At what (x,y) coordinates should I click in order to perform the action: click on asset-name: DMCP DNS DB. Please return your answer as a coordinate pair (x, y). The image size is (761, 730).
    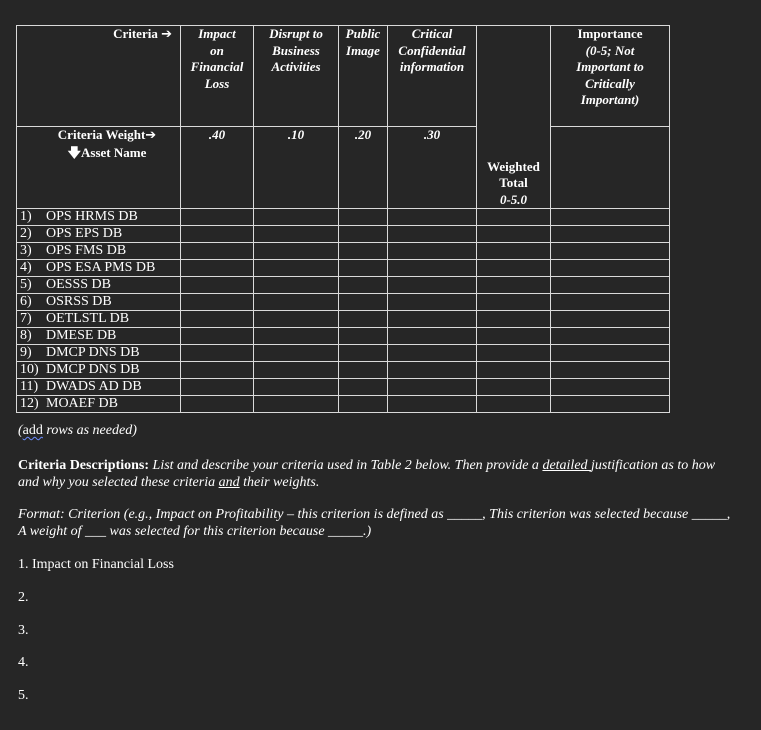
    Looking at the image, I should click on (93, 369).